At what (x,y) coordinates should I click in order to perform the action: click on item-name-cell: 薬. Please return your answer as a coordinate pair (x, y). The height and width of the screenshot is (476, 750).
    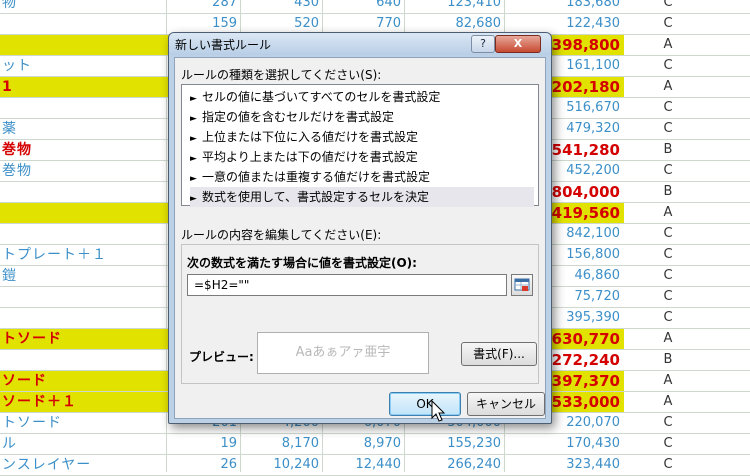
    Looking at the image, I should click on (83, 129).